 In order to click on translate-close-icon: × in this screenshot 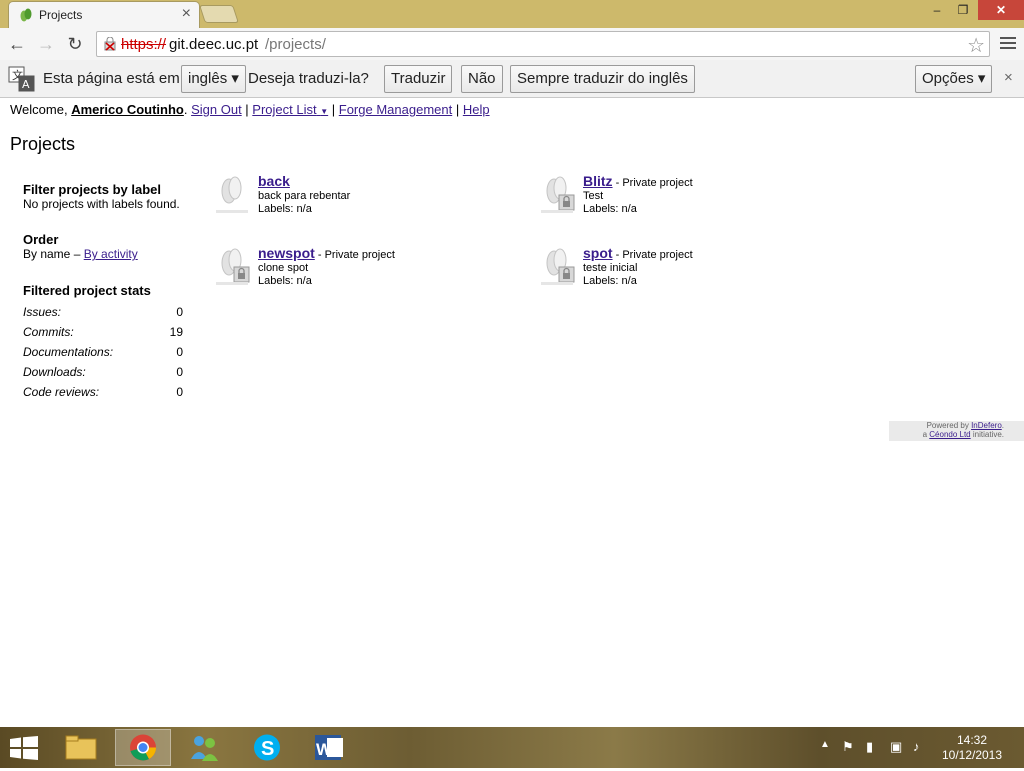, I will do `click(1008, 77)`.